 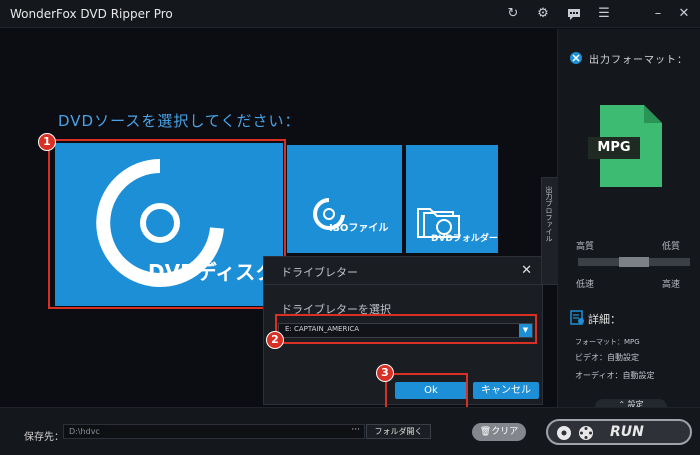 I want to click on trash-icon: 🗑, so click(x=485, y=432).